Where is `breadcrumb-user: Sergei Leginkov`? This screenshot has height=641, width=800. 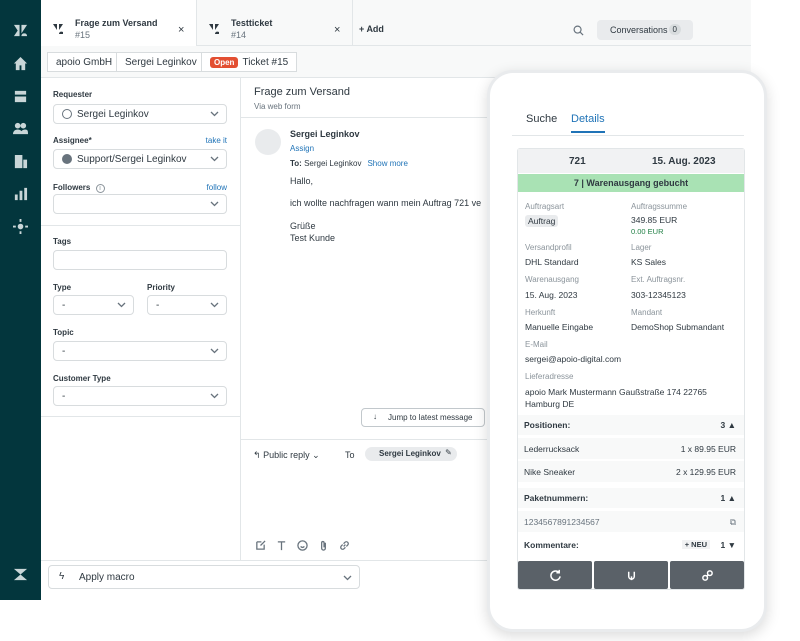 breadcrumb-user: Sergei Leginkov is located at coordinates (161, 62).